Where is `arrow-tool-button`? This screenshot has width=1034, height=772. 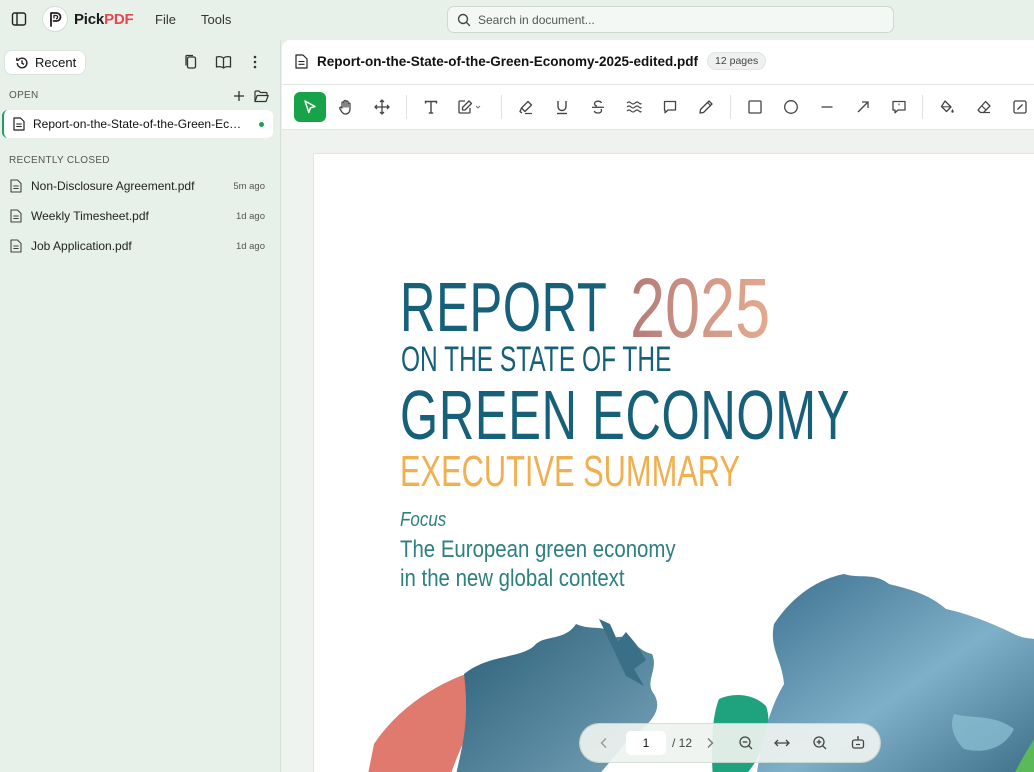
arrow-tool-button is located at coordinates (863, 107).